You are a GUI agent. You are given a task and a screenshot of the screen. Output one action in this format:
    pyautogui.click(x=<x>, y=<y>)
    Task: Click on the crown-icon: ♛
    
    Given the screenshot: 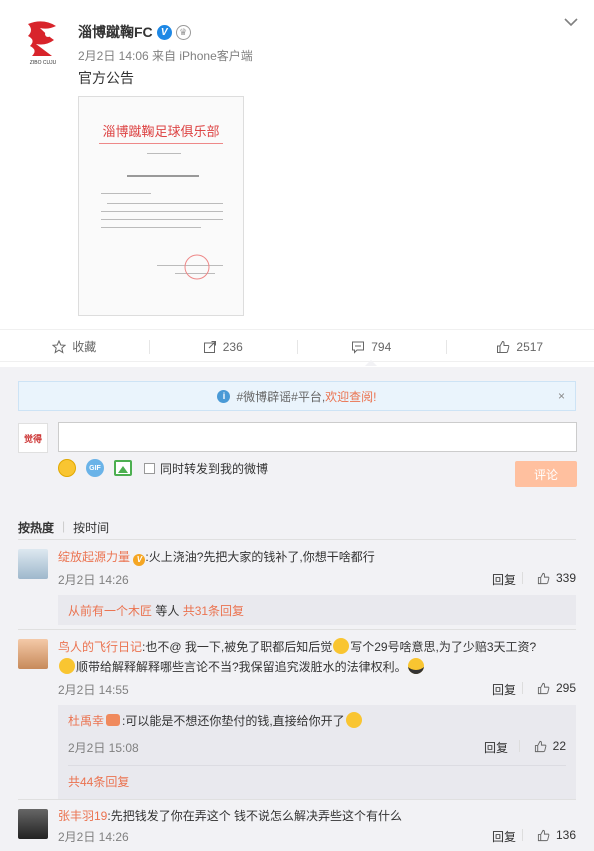 What is the action you would take?
    pyautogui.click(x=183, y=32)
    